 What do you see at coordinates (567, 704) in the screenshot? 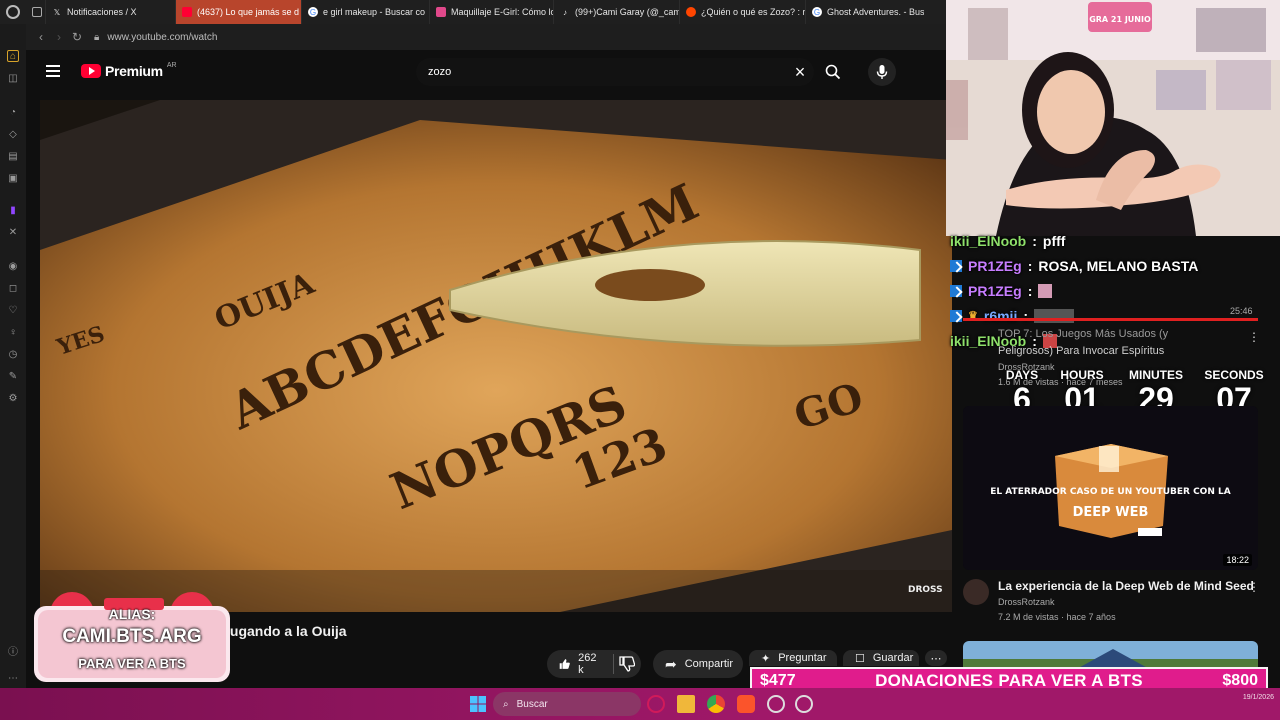
I see `taskbar-search: ⌕ Buscar` at bounding box center [567, 704].